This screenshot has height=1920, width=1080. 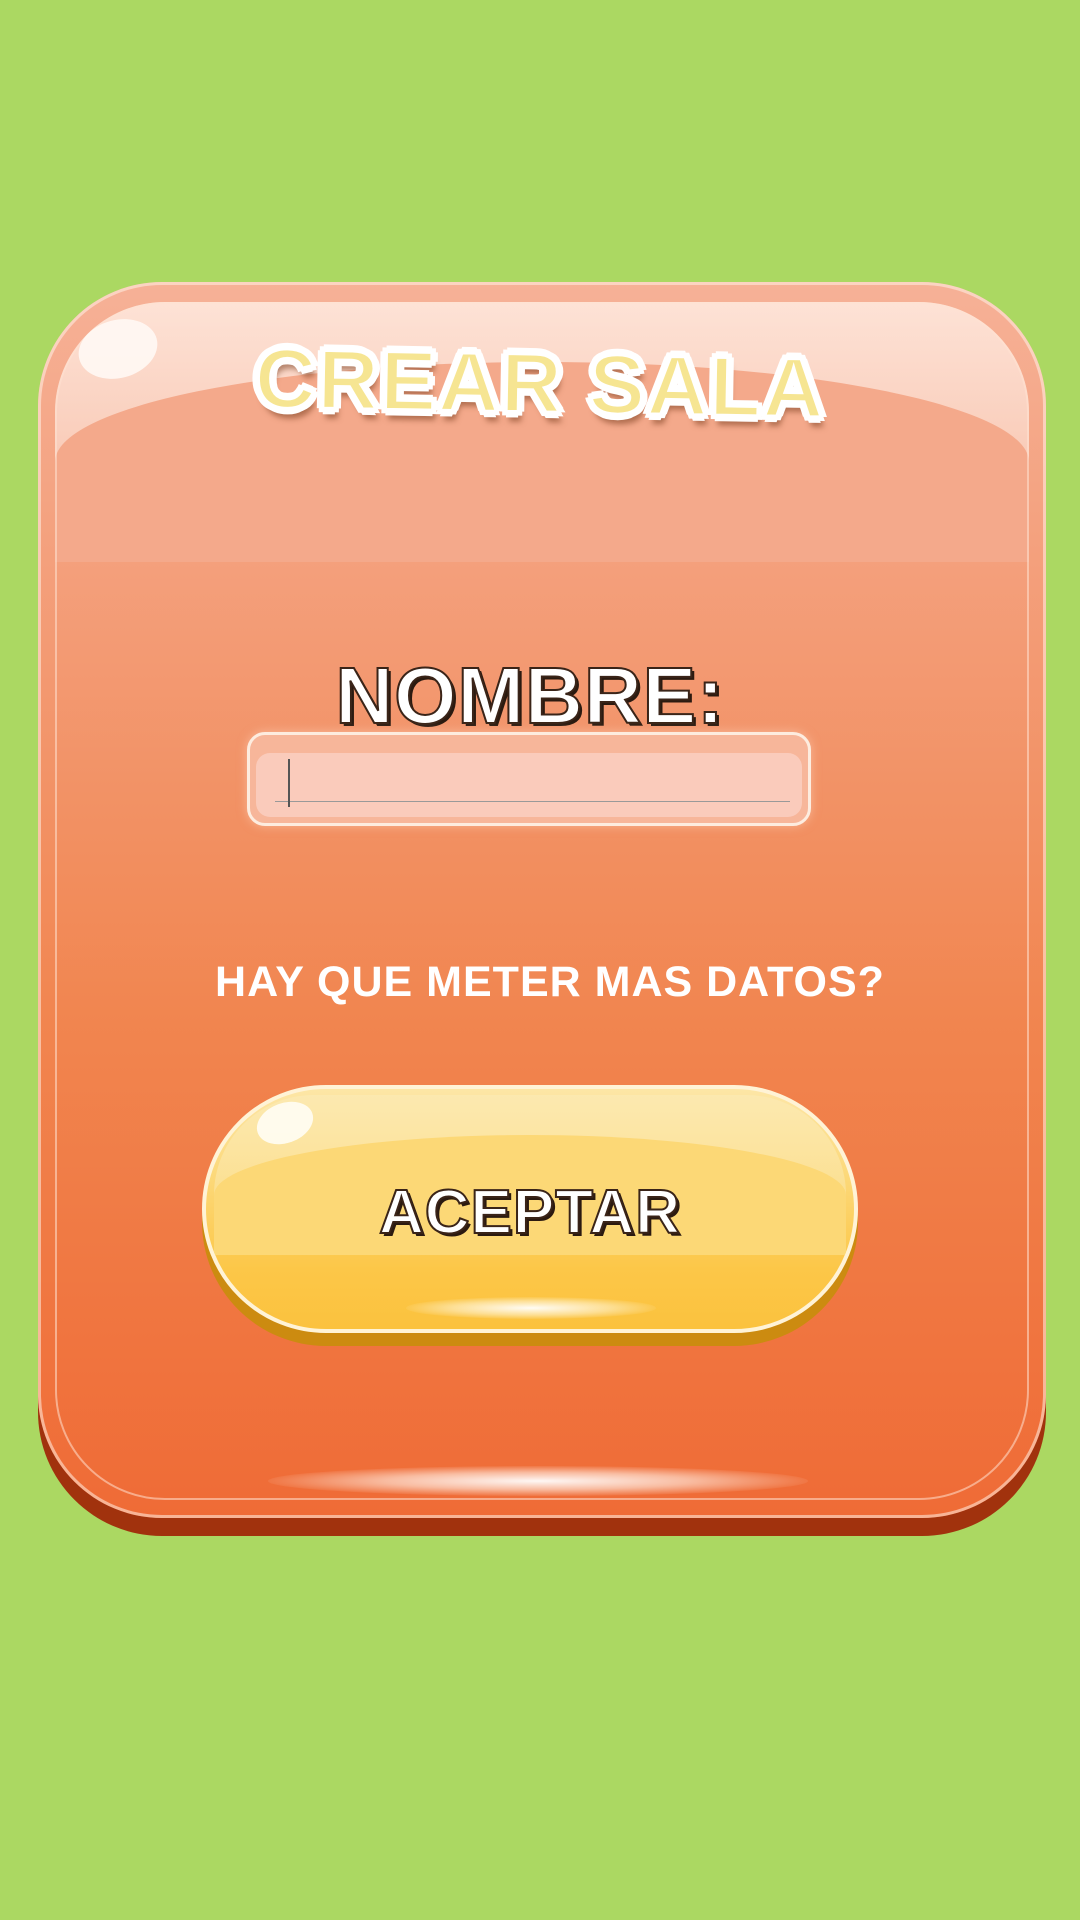 What do you see at coordinates (530, 1212) in the screenshot?
I see `accept-button-label: ACEPTAR` at bounding box center [530, 1212].